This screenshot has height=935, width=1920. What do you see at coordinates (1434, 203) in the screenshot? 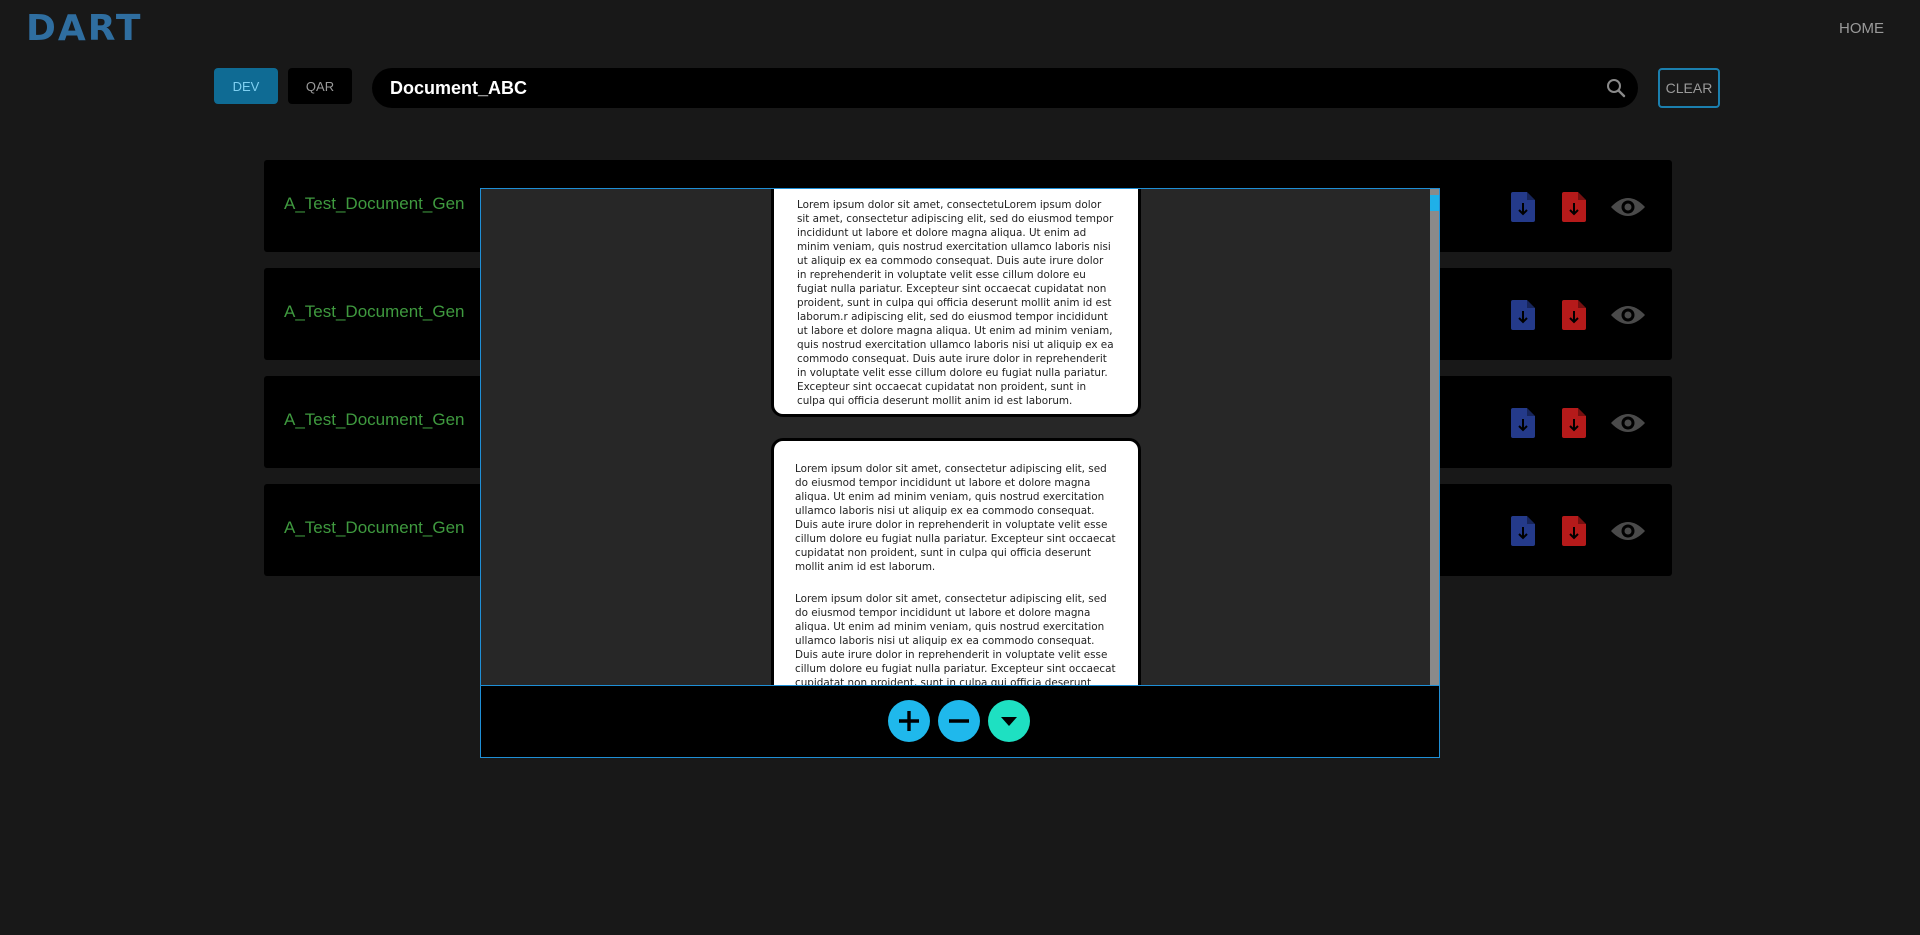
I see `viewer-scrollbar-thumb` at bounding box center [1434, 203].